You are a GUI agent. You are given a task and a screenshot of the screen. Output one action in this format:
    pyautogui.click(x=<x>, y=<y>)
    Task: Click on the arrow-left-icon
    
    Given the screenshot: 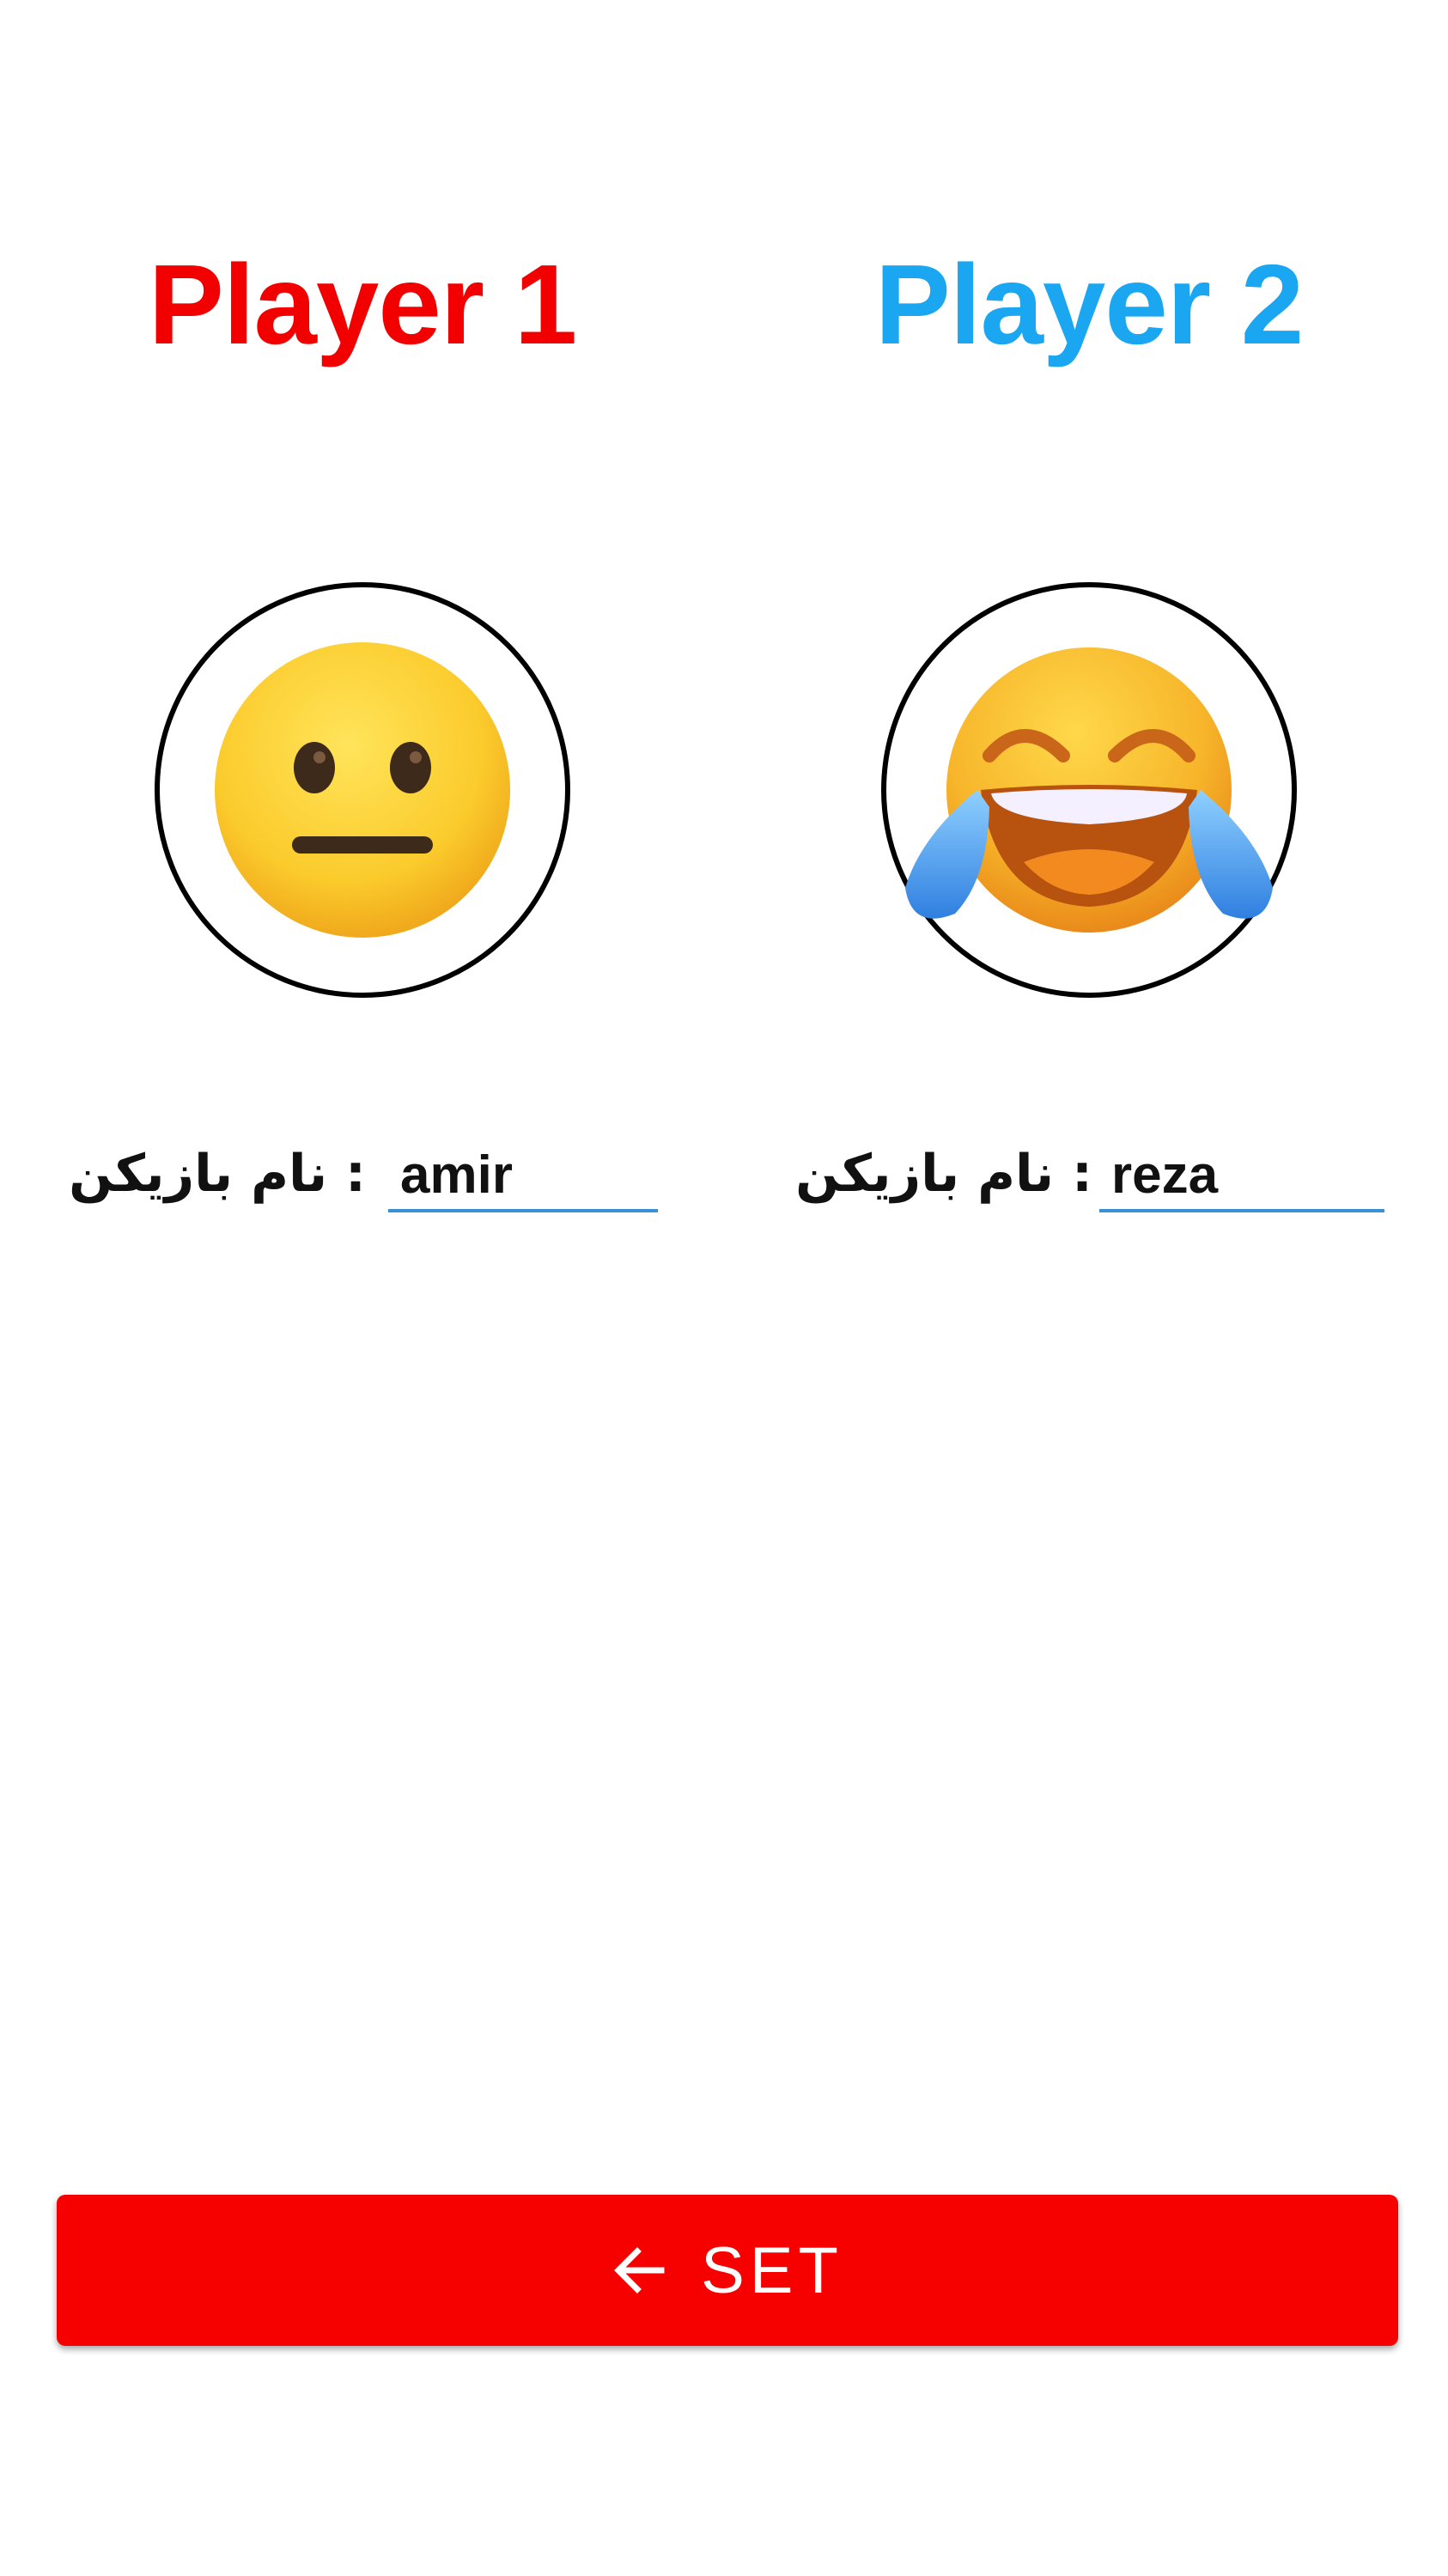 What is the action you would take?
    pyautogui.click(x=638, y=2270)
    